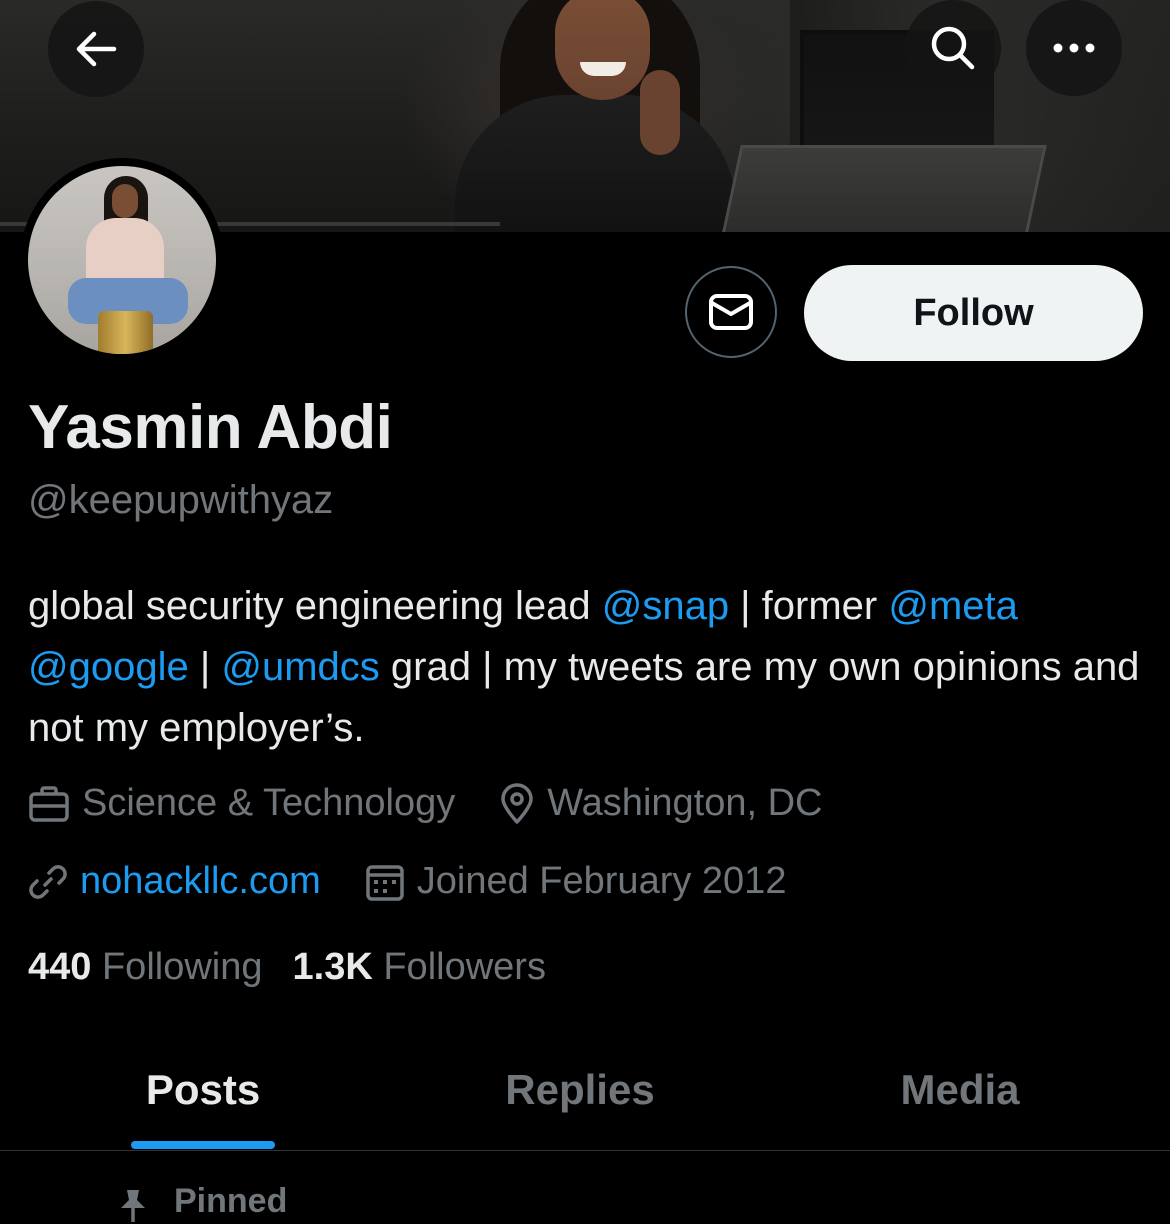  I want to click on bio-text: | former, so click(809, 606).